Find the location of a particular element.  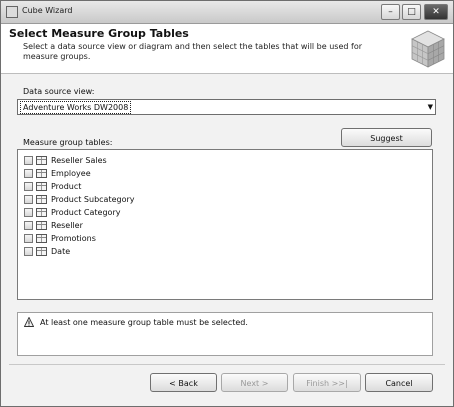

data-source-view-select: Adventure Works DW2008 ▼ is located at coordinates (226, 107).